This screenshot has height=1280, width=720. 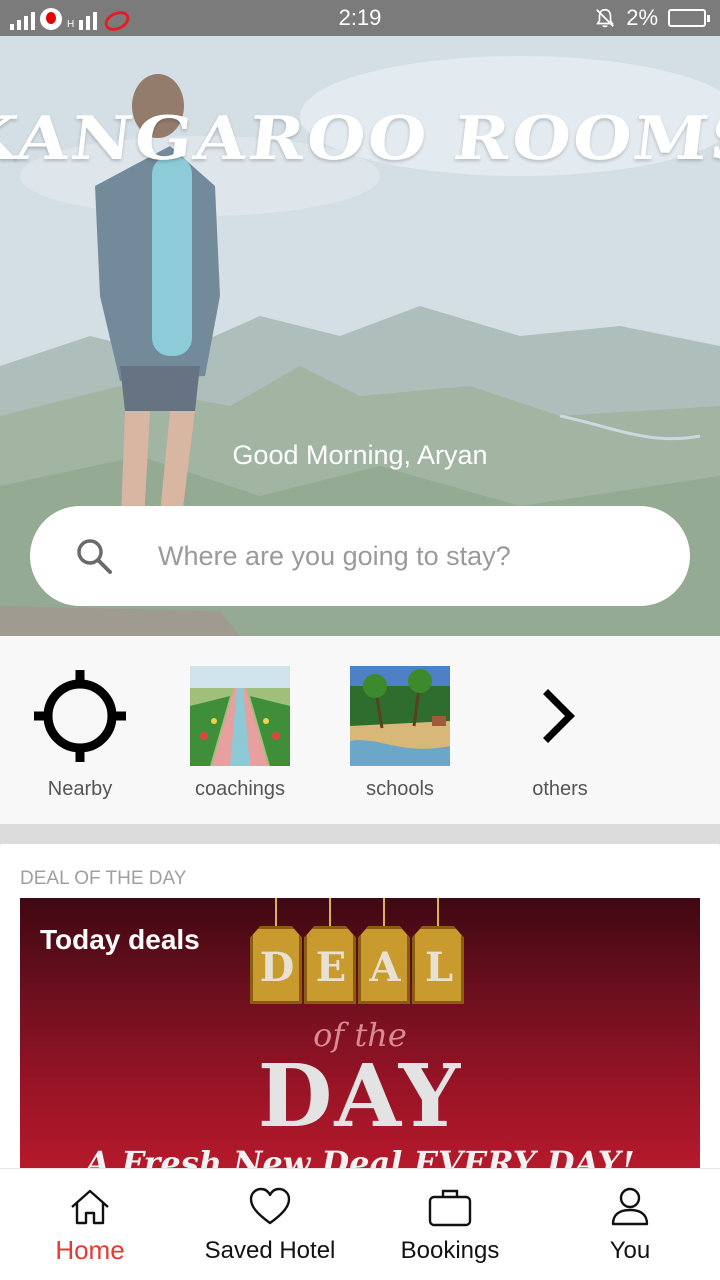 I want to click on tag-letter: L, so click(x=439, y=967).